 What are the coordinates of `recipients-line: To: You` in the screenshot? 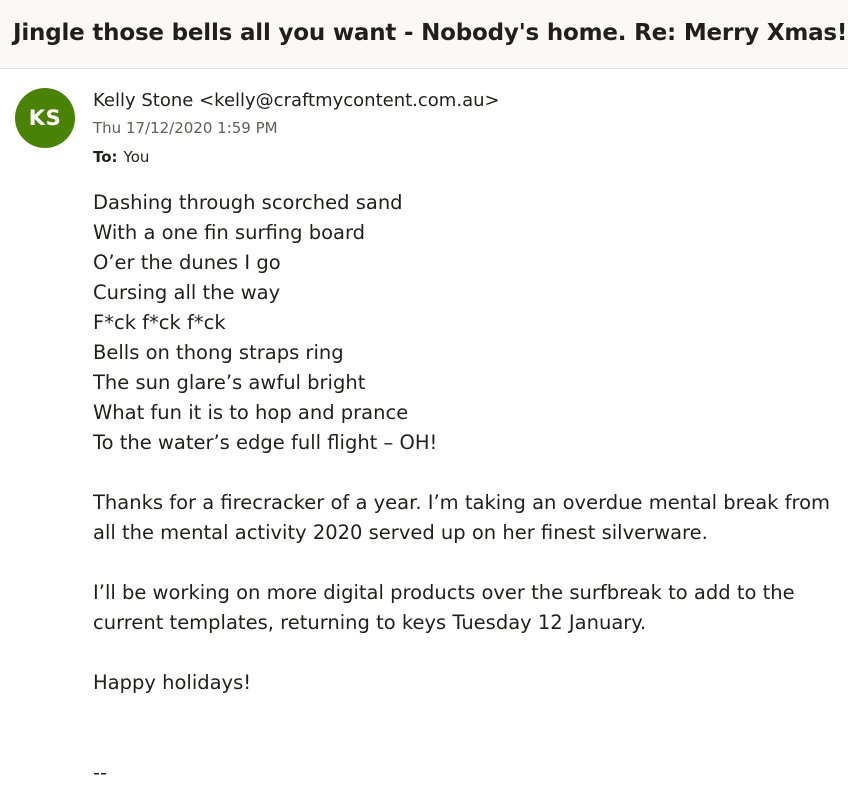 It's located at (121, 157).